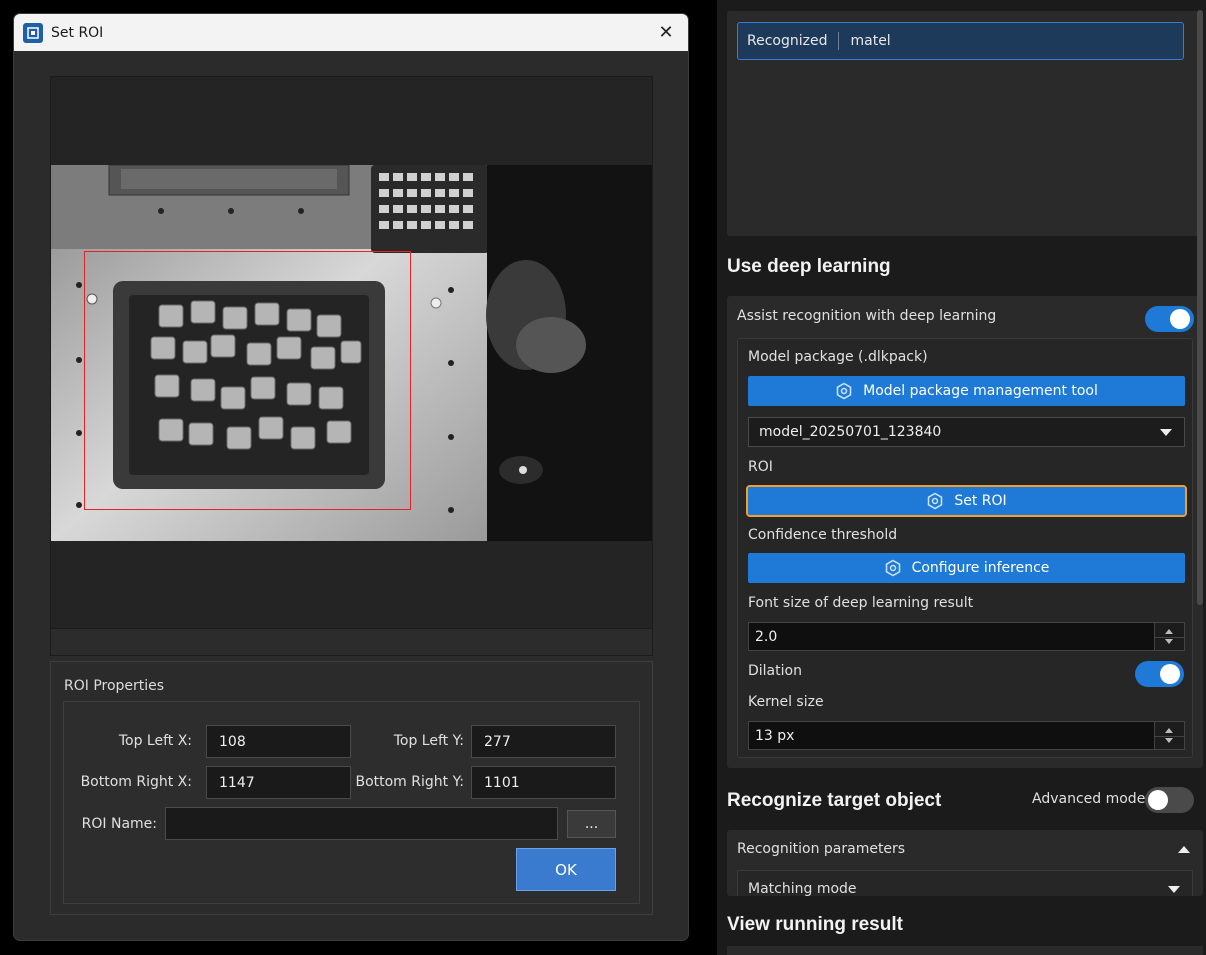  What do you see at coordinates (787, 41) in the screenshot?
I see `recognized-label: Recognized` at bounding box center [787, 41].